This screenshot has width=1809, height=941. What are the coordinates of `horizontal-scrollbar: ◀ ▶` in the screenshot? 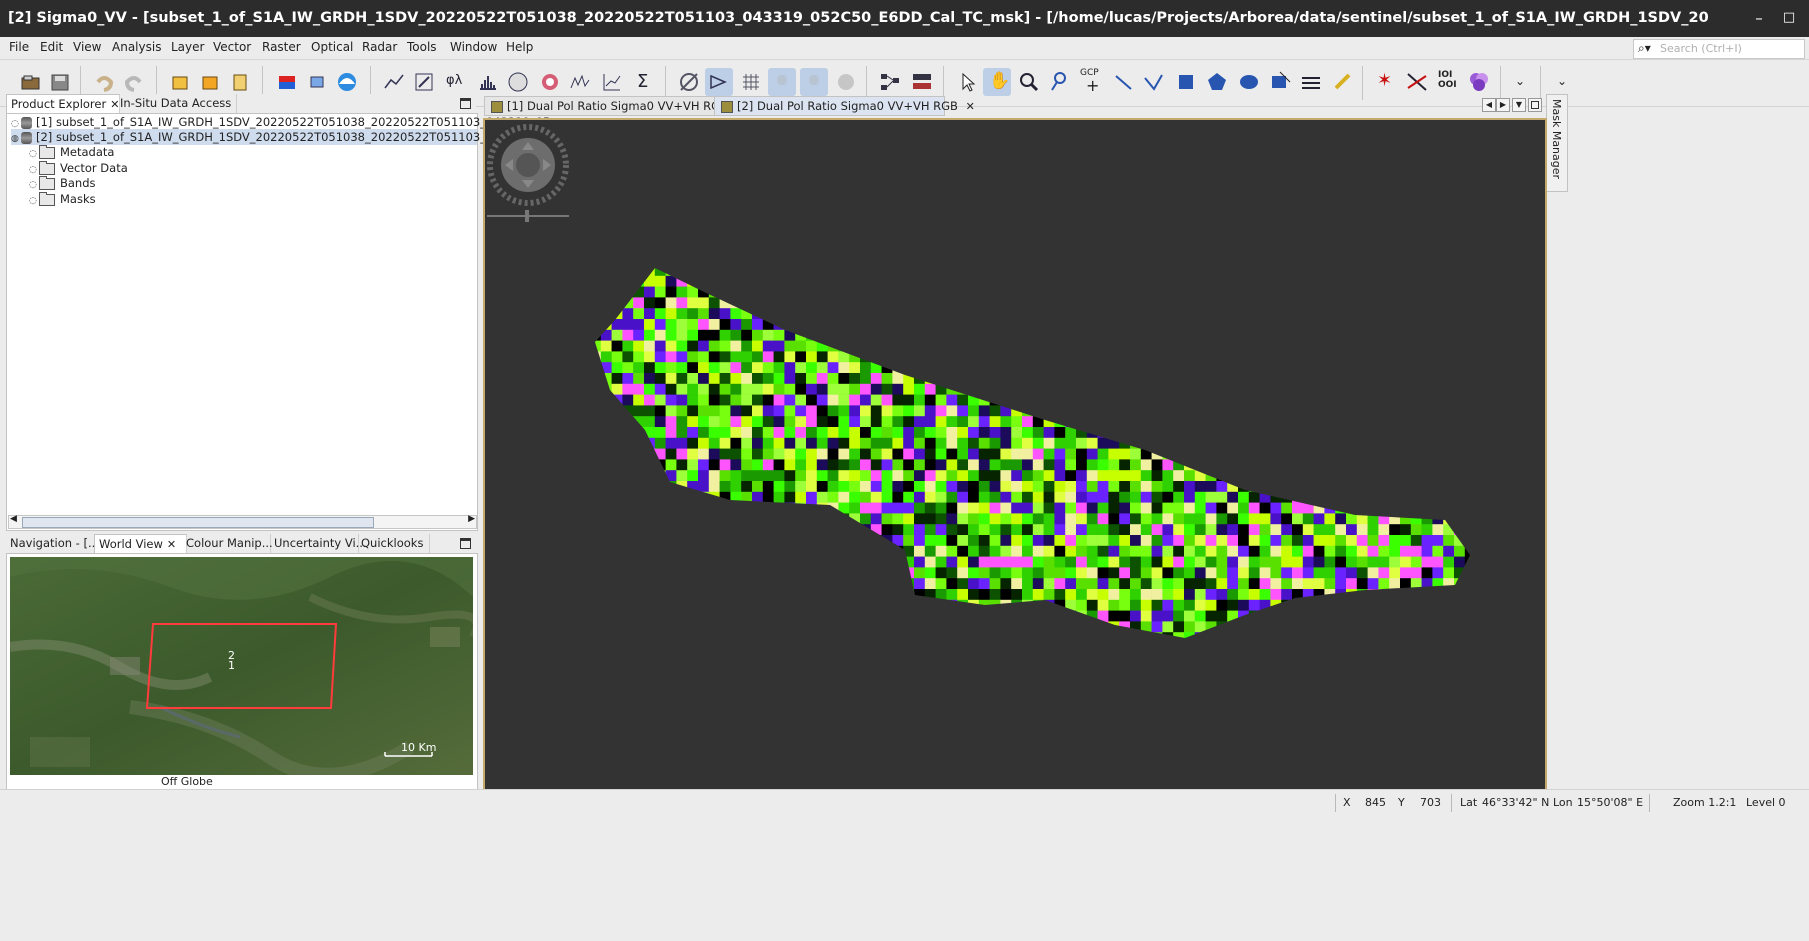 It's located at (242, 521).